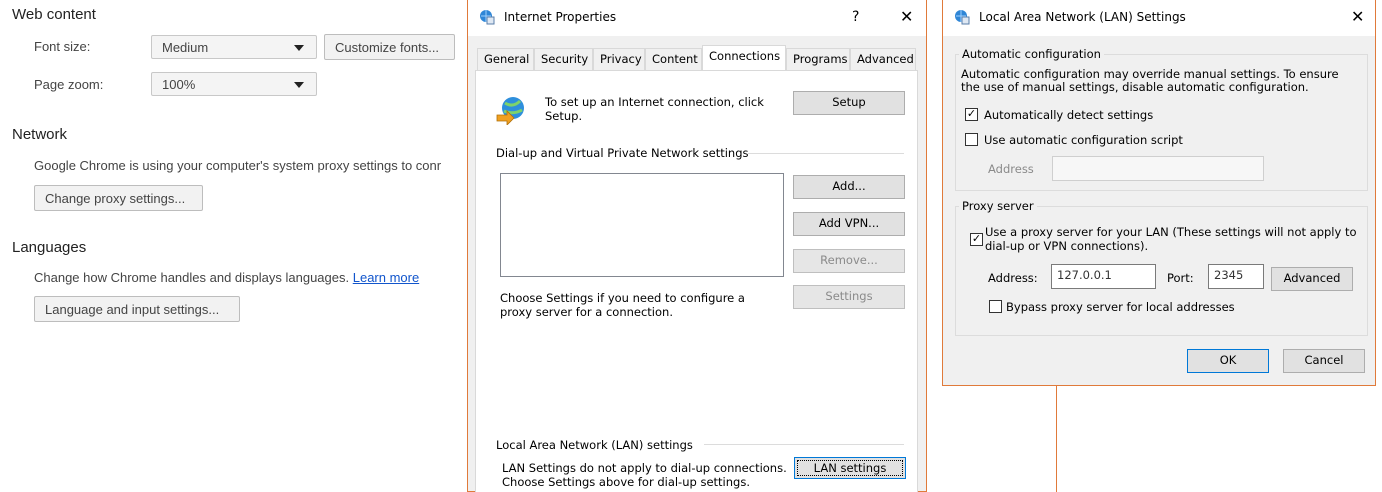  Describe the element at coordinates (1031, 54) in the screenshot. I see `auto-config-group-label: Automatic configuration` at that location.